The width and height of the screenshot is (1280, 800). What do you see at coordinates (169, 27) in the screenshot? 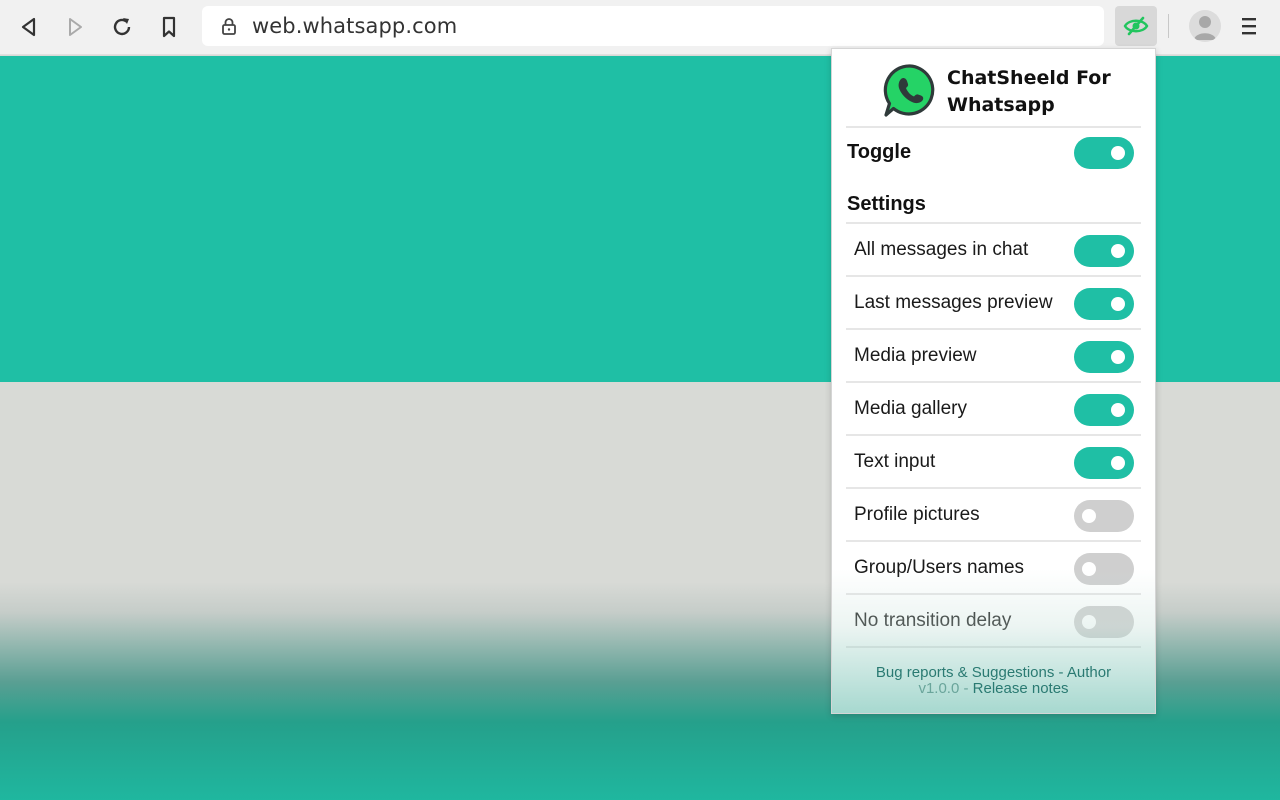
I see `bookmark-icon` at bounding box center [169, 27].